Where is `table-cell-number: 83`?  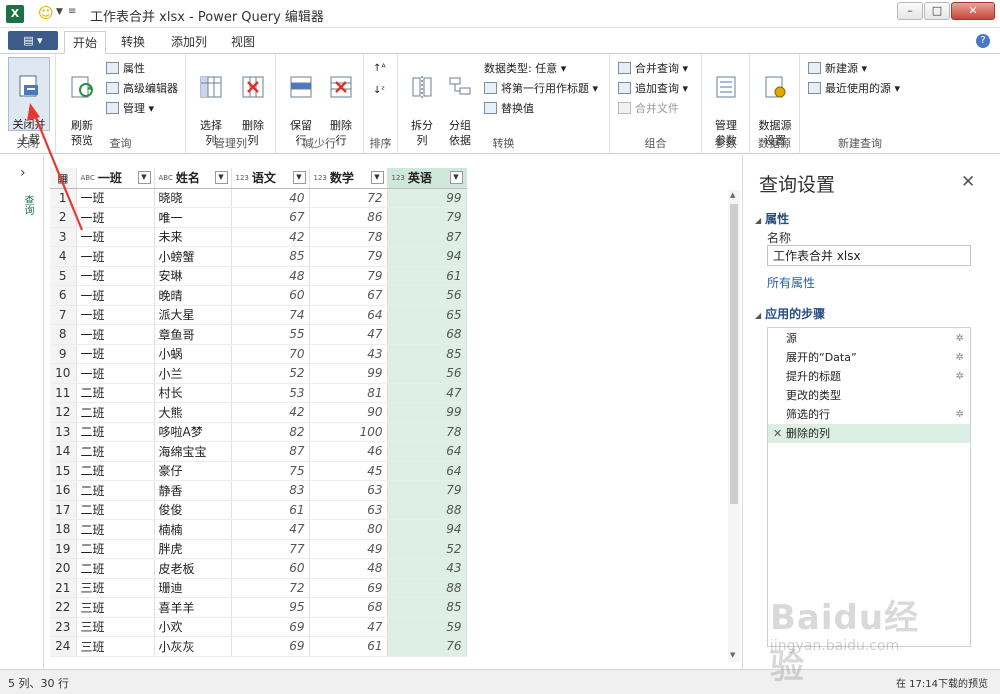 table-cell-number: 83 is located at coordinates (270, 490).